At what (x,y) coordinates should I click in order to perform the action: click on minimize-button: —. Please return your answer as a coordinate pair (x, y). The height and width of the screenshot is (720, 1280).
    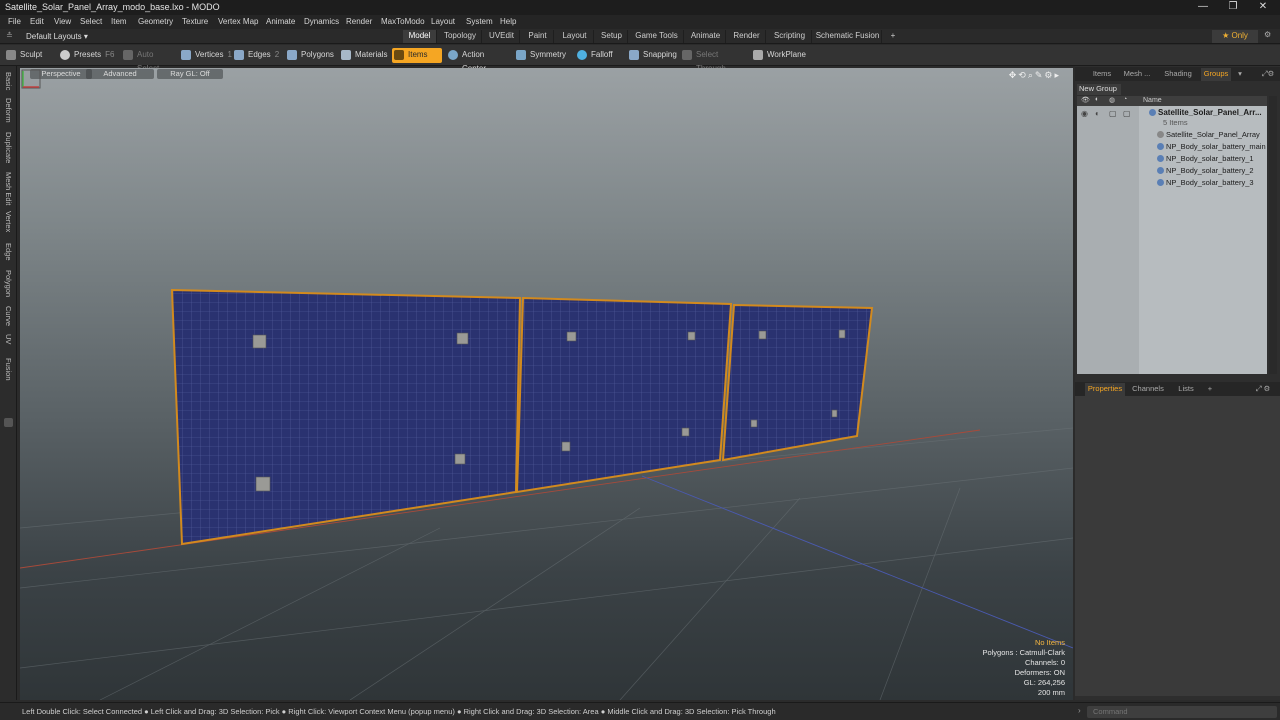
    Looking at the image, I should click on (1203, 7).